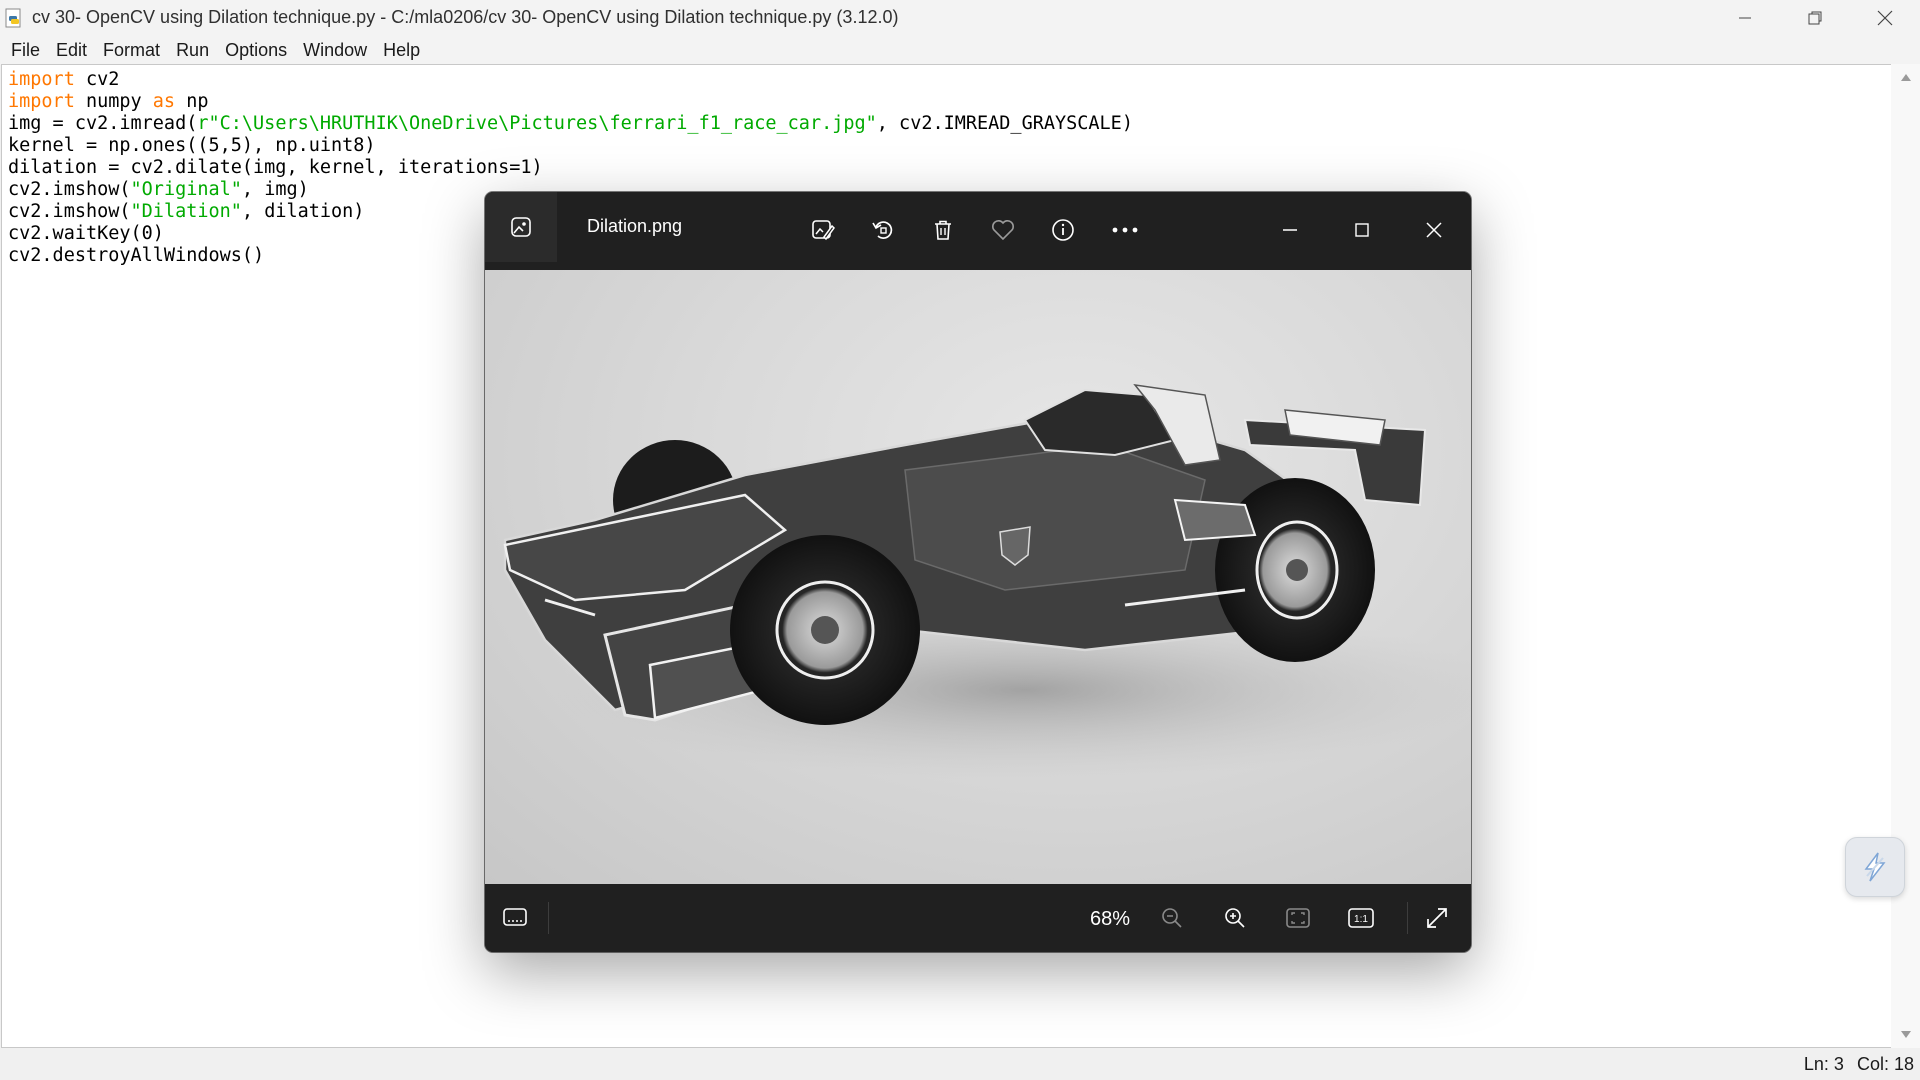  I want to click on maximize-icon, so click(1362, 230).